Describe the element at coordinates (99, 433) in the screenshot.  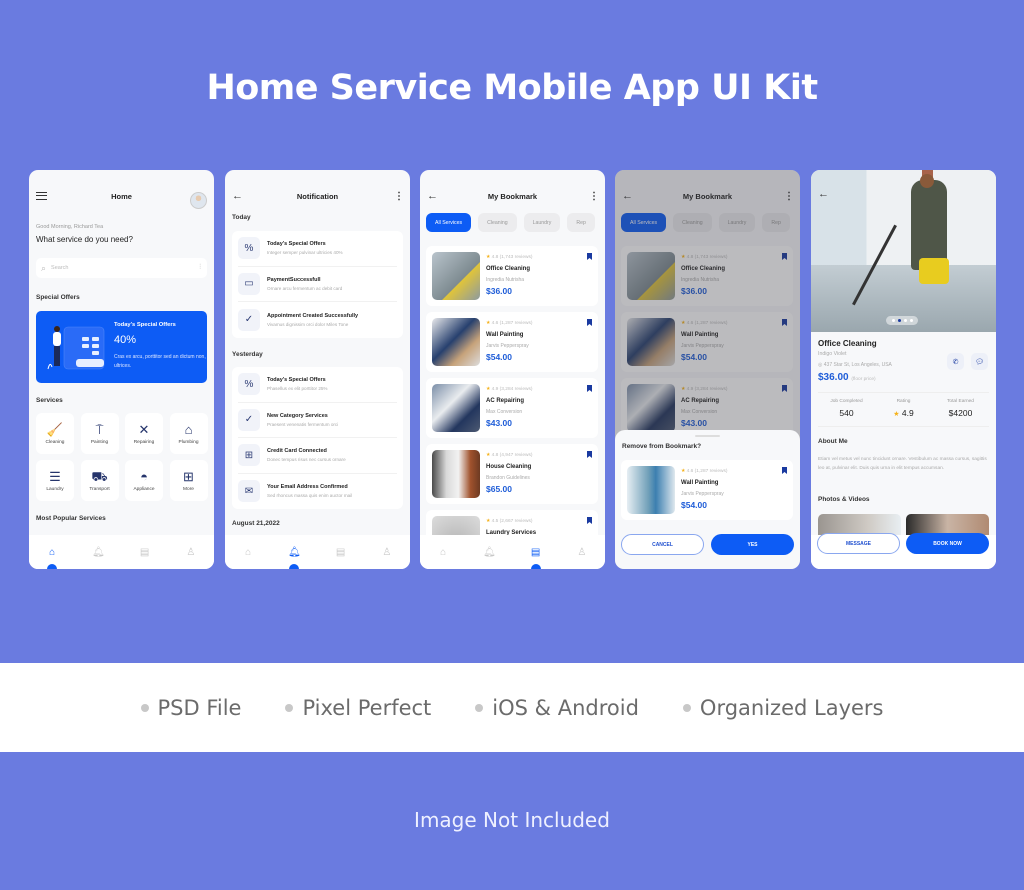
I see `service-painting: ⍑ Painting` at that location.